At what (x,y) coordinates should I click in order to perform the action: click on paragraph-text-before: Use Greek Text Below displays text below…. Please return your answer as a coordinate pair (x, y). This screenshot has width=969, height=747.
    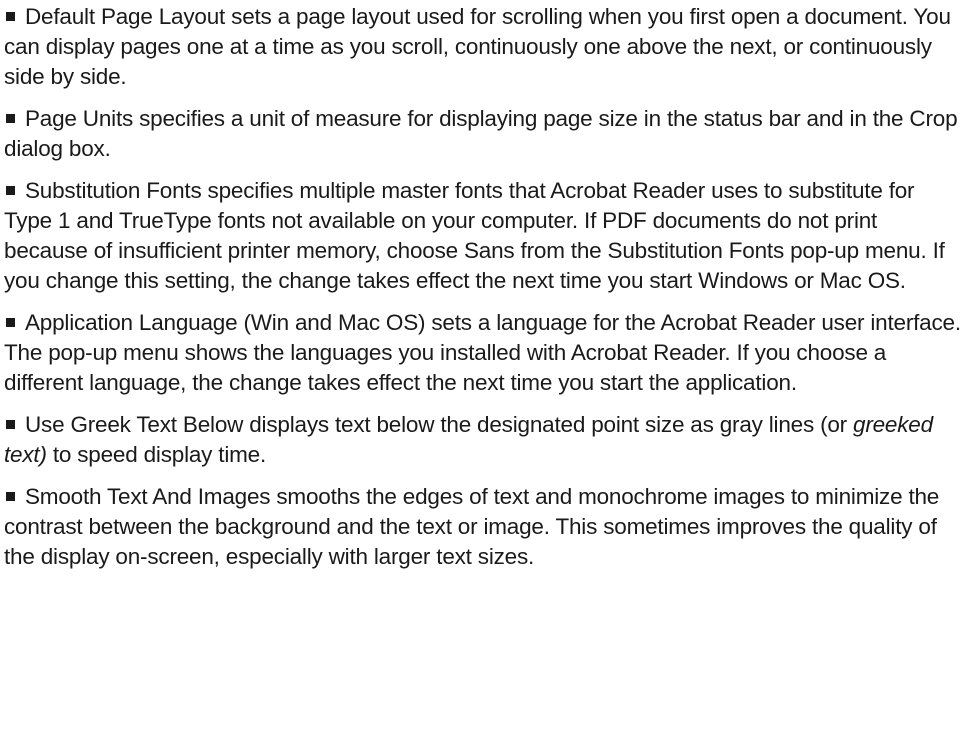
    Looking at the image, I should click on (439, 424).